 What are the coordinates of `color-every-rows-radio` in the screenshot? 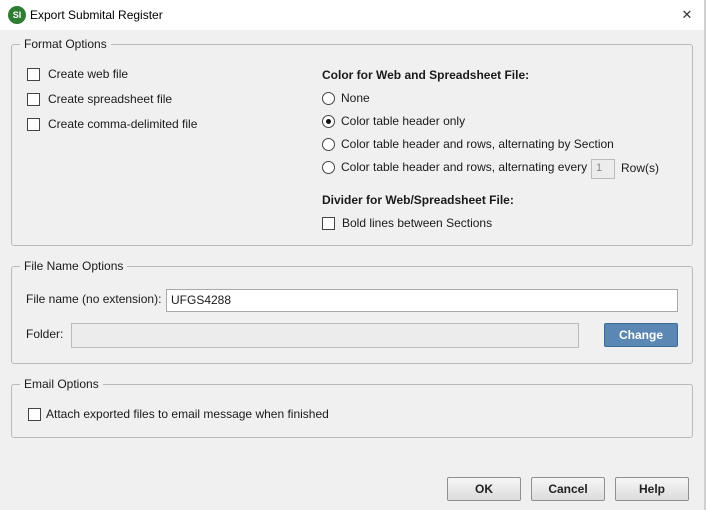 It's located at (328, 167).